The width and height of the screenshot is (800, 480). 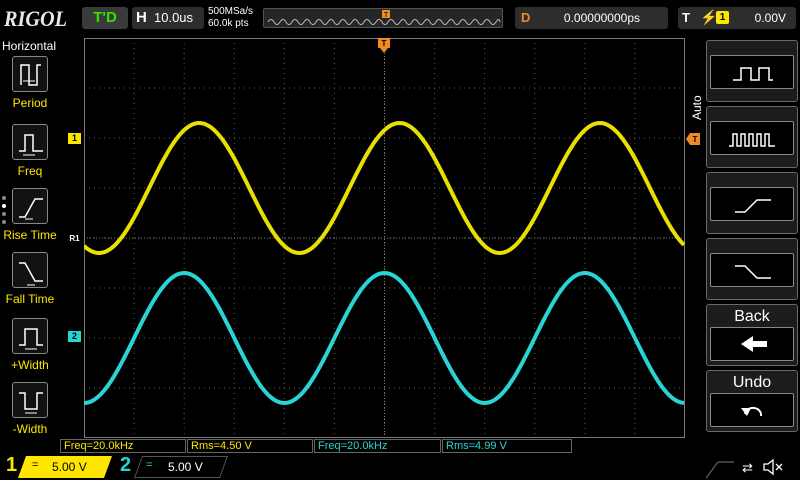 What do you see at coordinates (601, 18) in the screenshot?
I see `delay-value: 0.00000000ps` at bounding box center [601, 18].